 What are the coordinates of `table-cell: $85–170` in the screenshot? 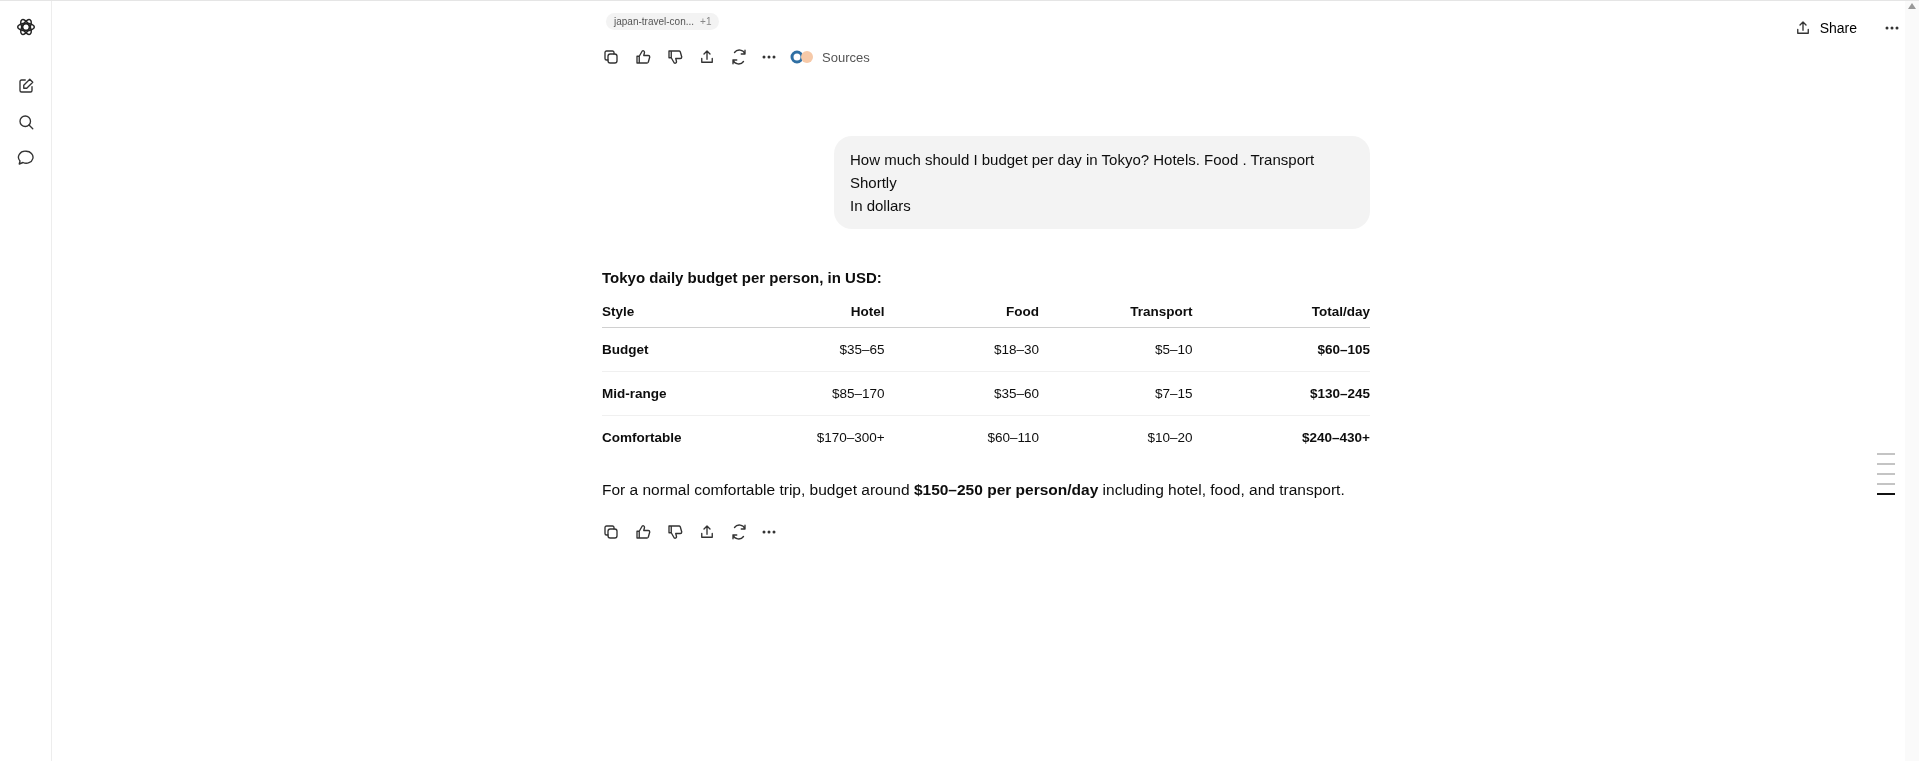 It's located at (815, 393).